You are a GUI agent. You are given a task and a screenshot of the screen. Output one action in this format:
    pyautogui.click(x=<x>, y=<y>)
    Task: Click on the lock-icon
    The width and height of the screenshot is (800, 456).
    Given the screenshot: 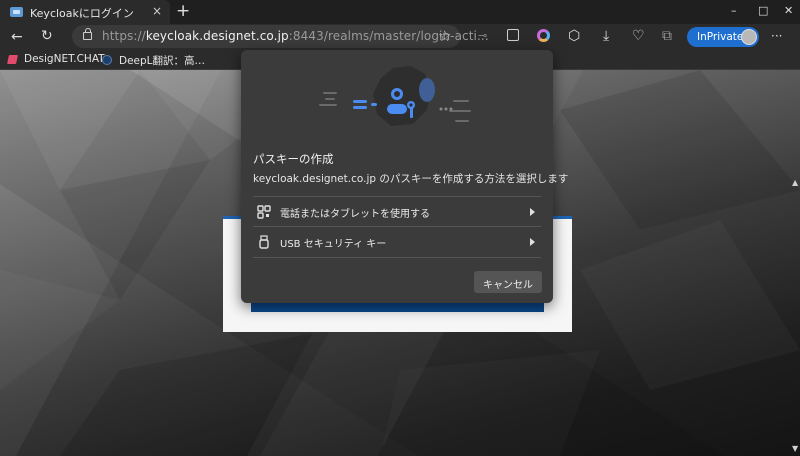 What is the action you would take?
    pyautogui.click(x=87, y=34)
    